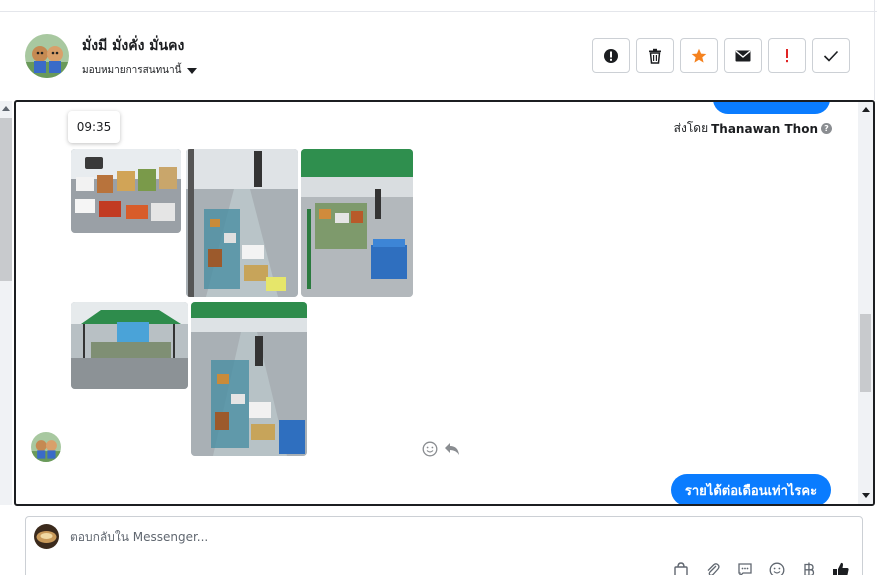 The height and width of the screenshot is (575, 877). Describe the element at coordinates (761, 568) in the screenshot. I see `composer-toolbar` at that location.